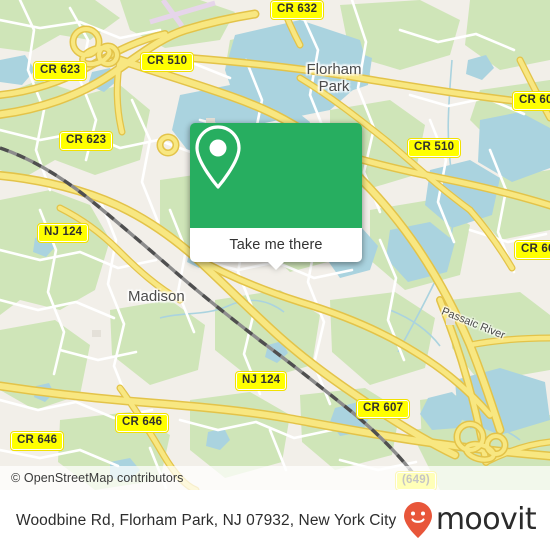  I want to click on moovit-smiley-pin-icon, so click(417, 520).